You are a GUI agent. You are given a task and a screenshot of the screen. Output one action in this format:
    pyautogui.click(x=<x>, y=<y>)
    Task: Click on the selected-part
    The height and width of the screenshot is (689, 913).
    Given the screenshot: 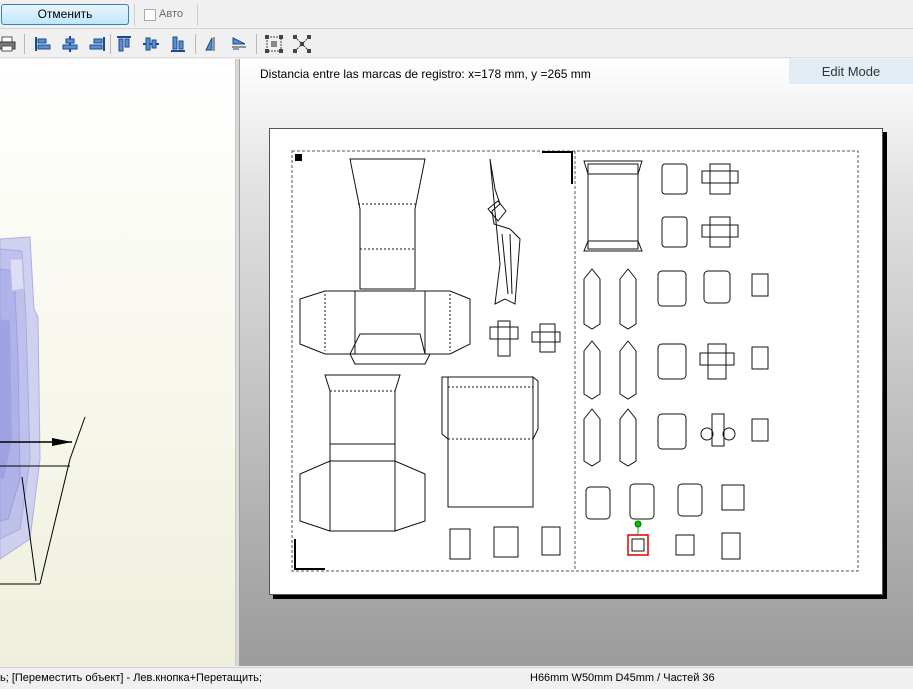 What is the action you would take?
    pyautogui.click(x=638, y=538)
    